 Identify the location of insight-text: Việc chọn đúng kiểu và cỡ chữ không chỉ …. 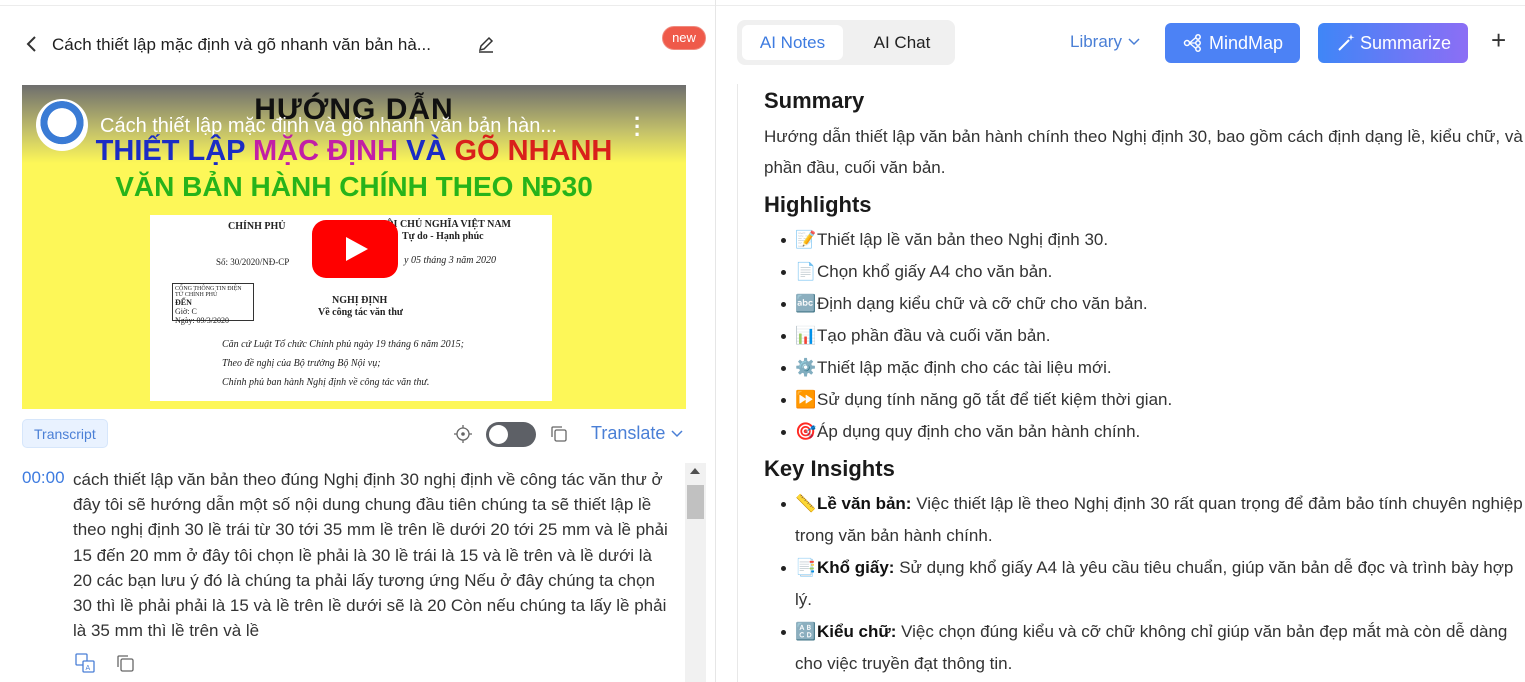
(1151, 647).